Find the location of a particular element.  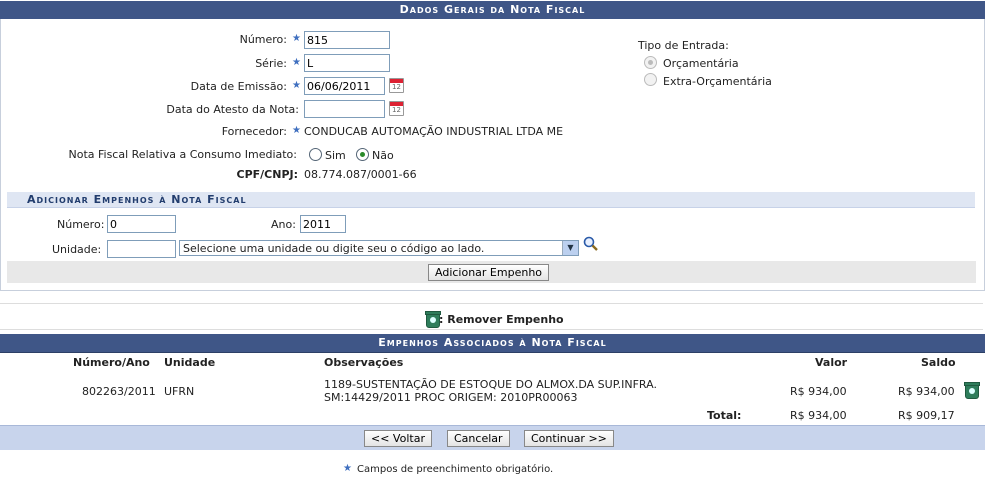

serie-label: Série: is located at coordinates (271, 63).